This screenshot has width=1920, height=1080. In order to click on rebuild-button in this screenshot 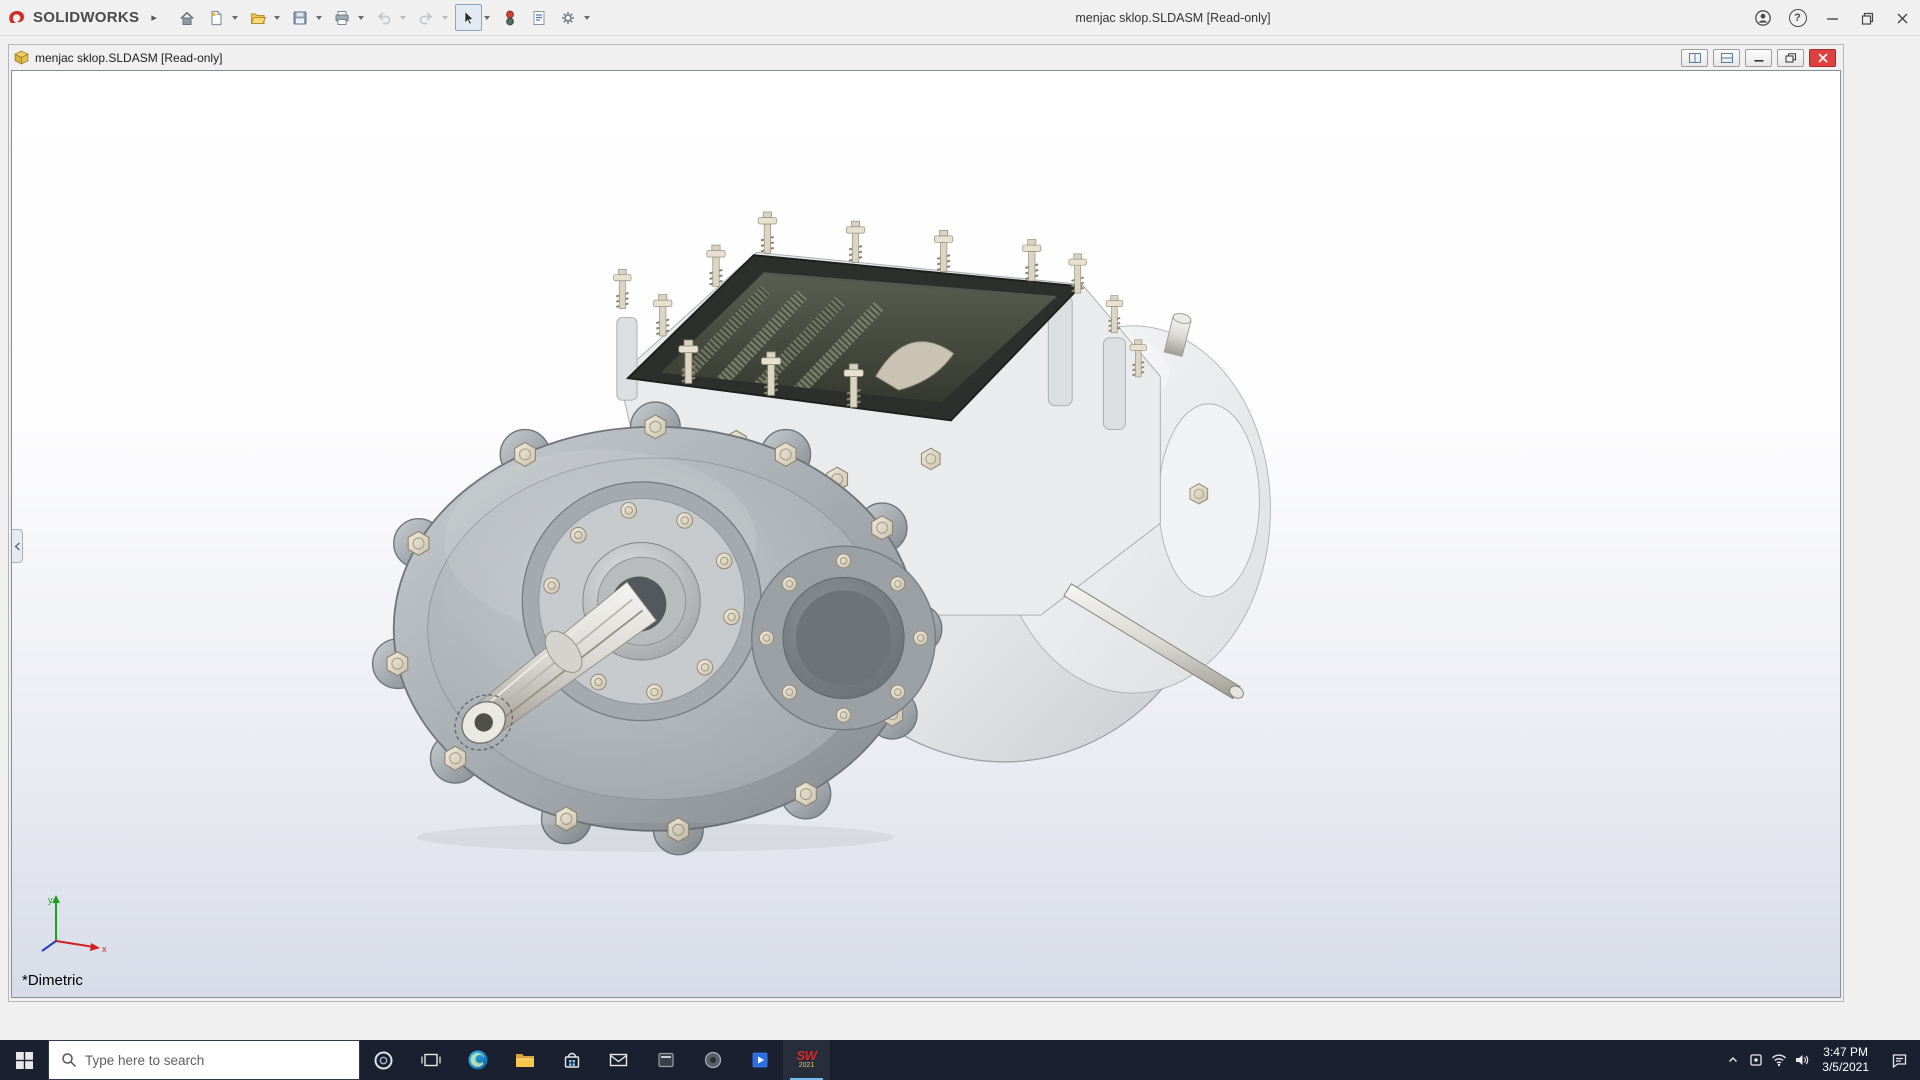, I will do `click(510, 17)`.